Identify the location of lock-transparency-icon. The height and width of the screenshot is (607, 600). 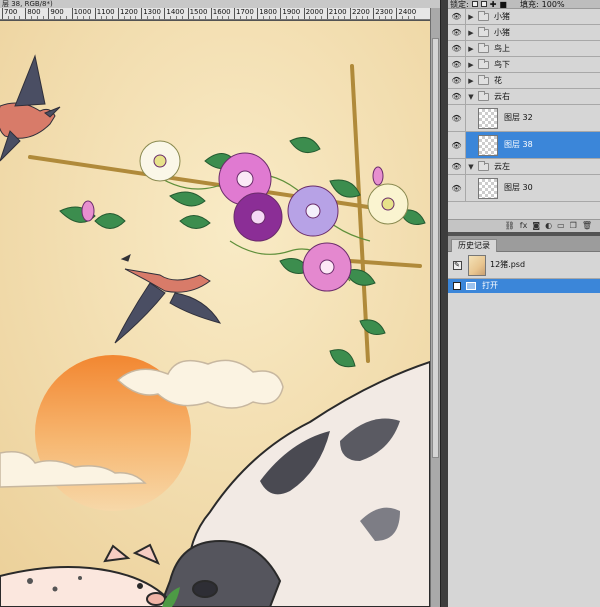
(474, 4).